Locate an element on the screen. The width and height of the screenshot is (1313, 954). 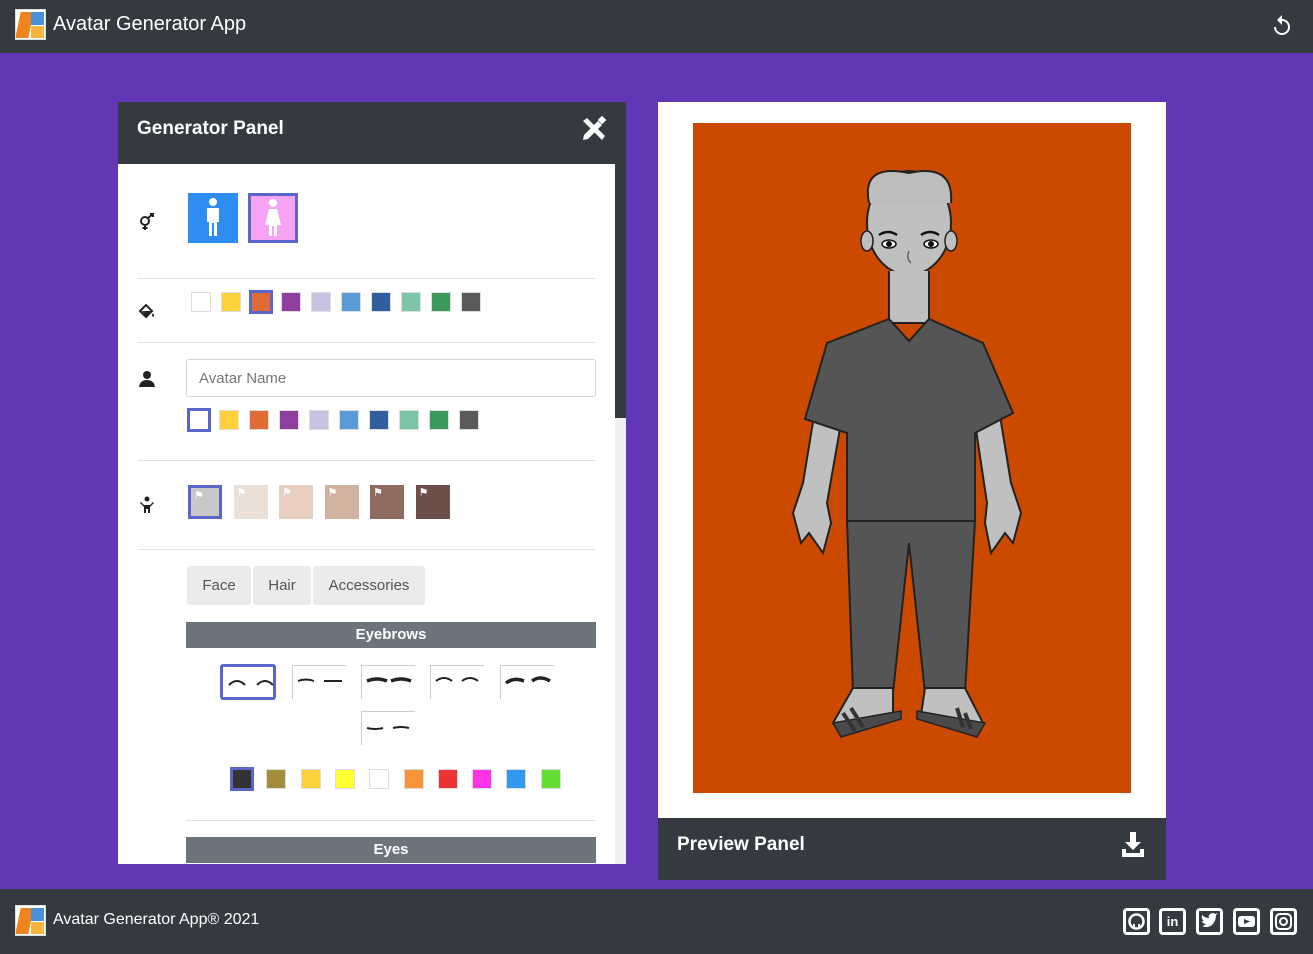
male-icon is located at coordinates (213, 217).